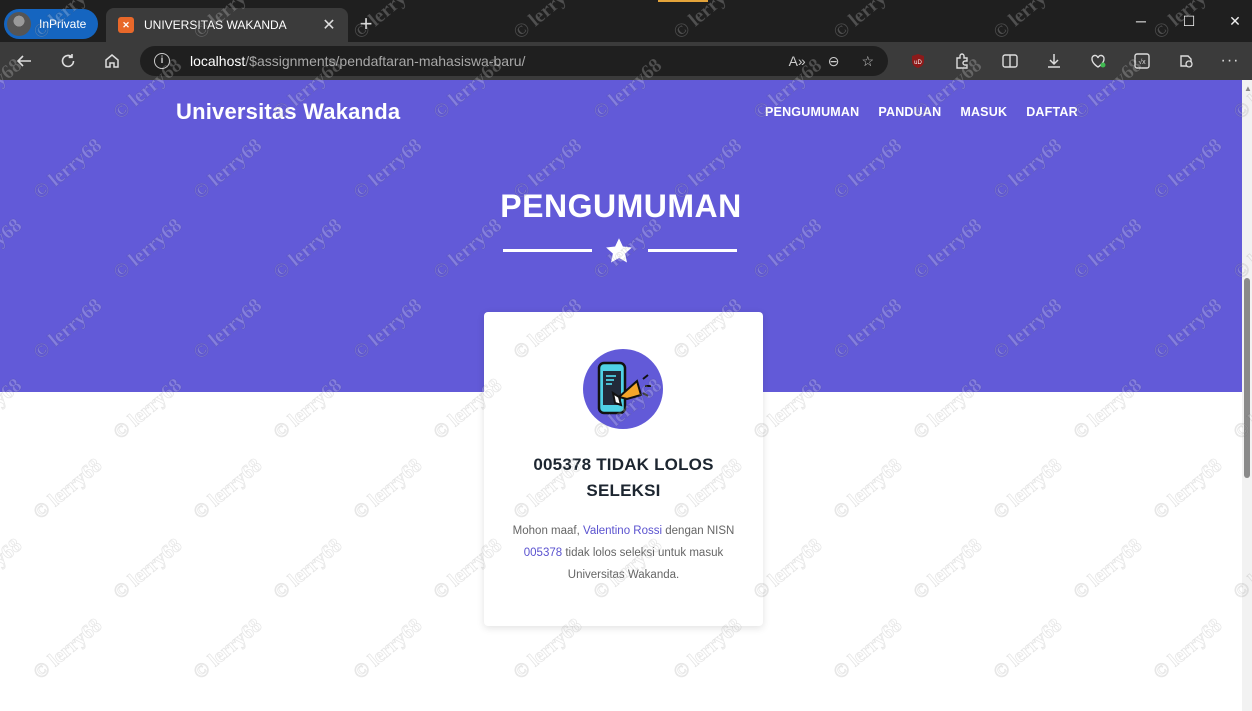  I want to click on new-tab-icon: +, so click(366, 24).